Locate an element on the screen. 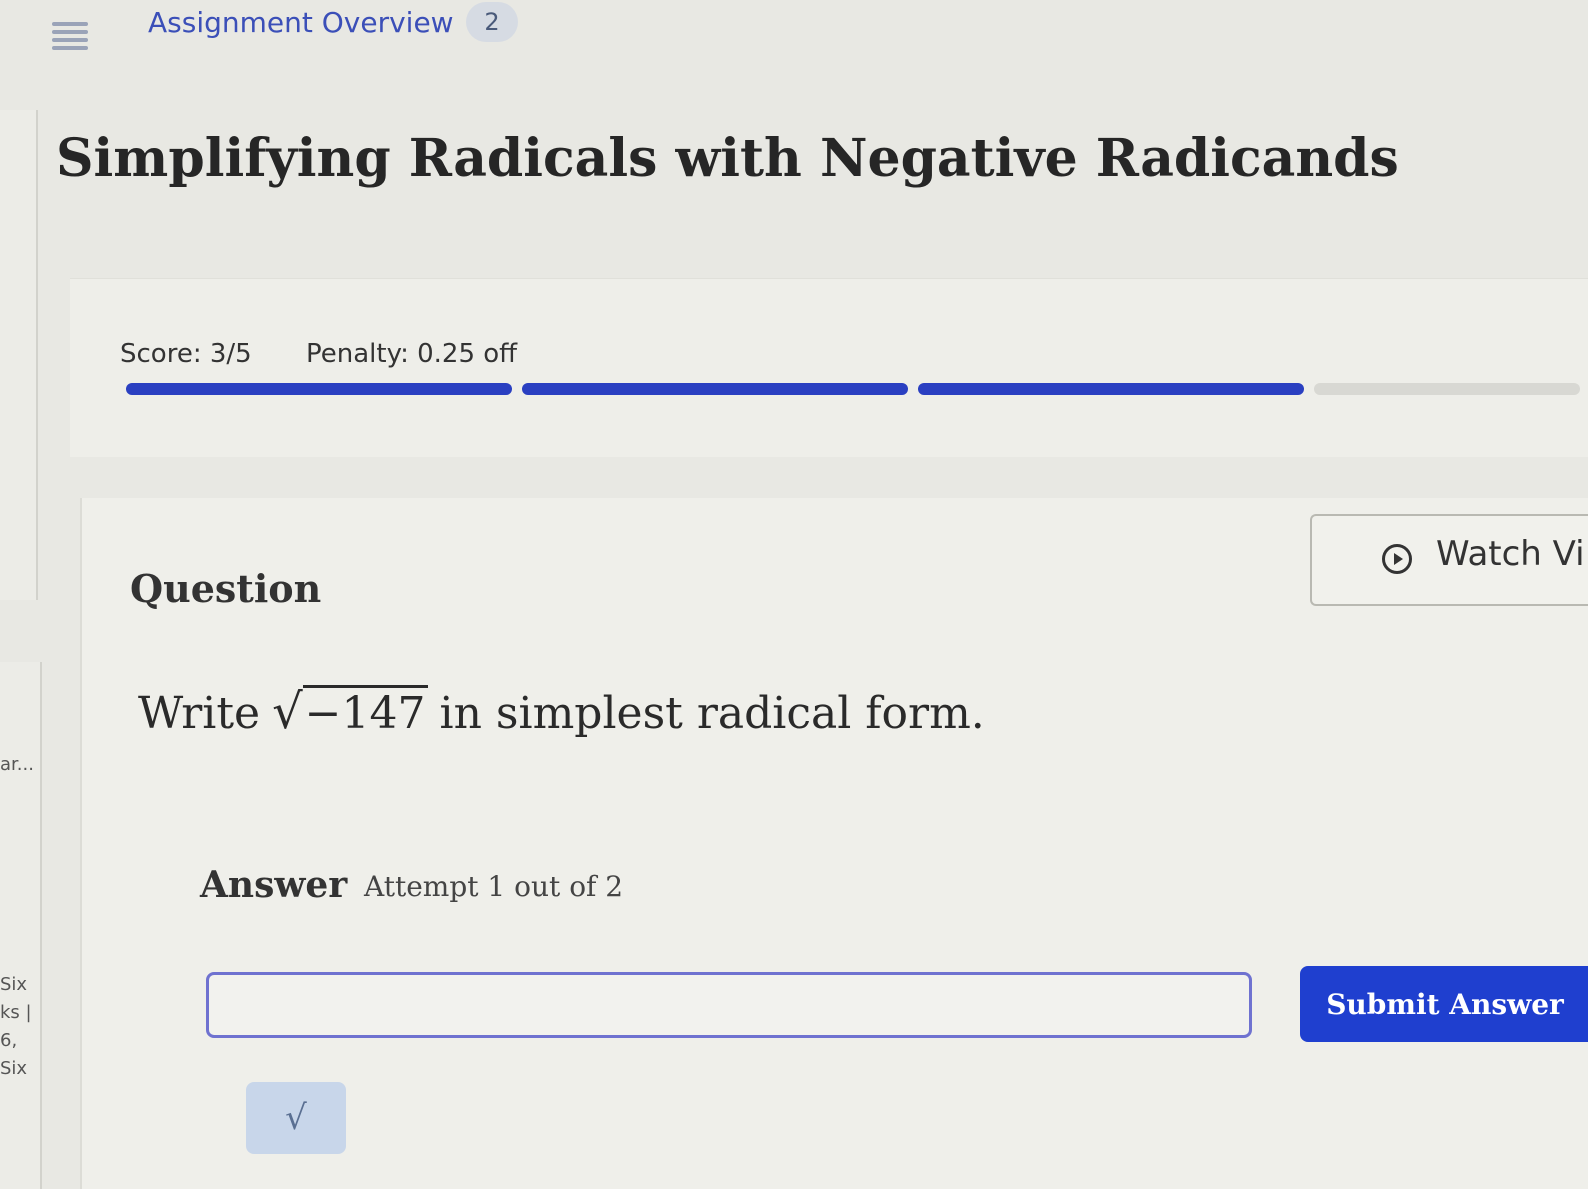  submit-answer-button: Submit Answer is located at coordinates (1444, 1004).